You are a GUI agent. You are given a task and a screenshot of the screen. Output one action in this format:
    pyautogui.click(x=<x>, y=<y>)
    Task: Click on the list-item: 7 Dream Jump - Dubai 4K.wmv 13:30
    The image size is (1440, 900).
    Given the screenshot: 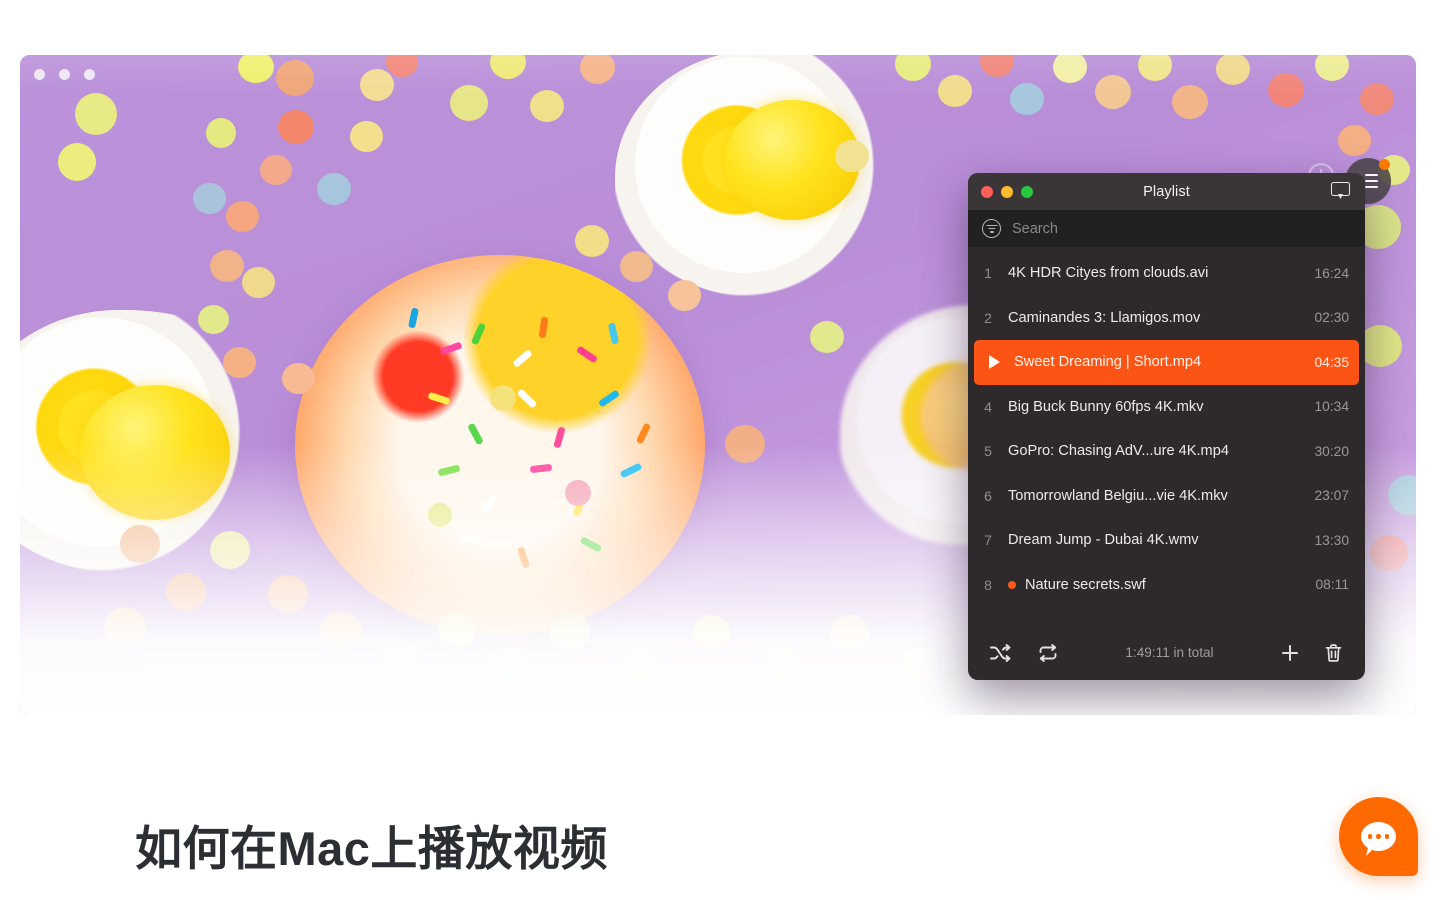 What is the action you would take?
    pyautogui.click(x=1166, y=540)
    